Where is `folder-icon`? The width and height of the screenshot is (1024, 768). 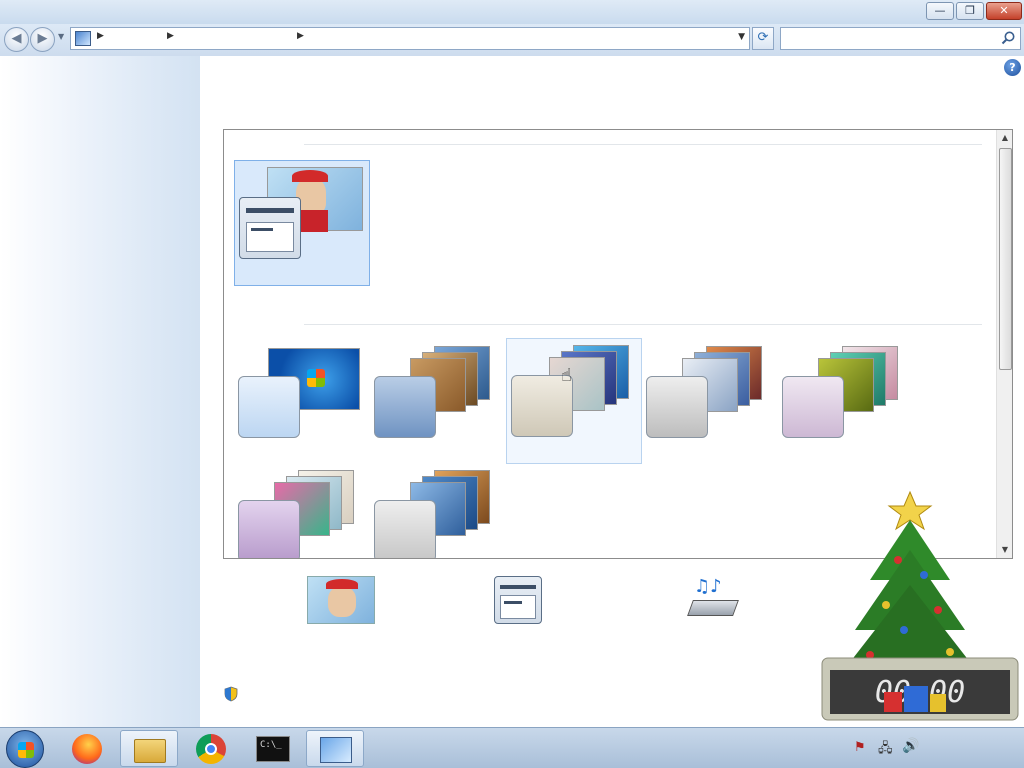
folder-icon is located at coordinates (150, 751).